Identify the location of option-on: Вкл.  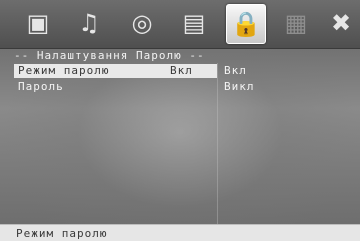
(235, 71).